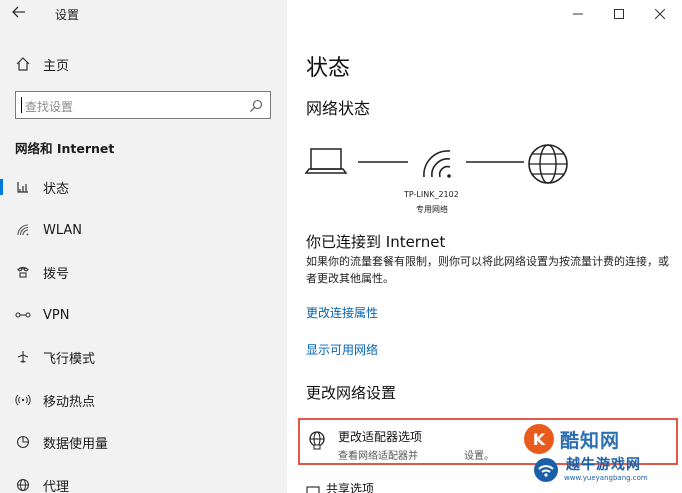 This screenshot has height=493, width=682. Describe the element at coordinates (23, 357) in the screenshot. I see `airplane-icon` at that location.